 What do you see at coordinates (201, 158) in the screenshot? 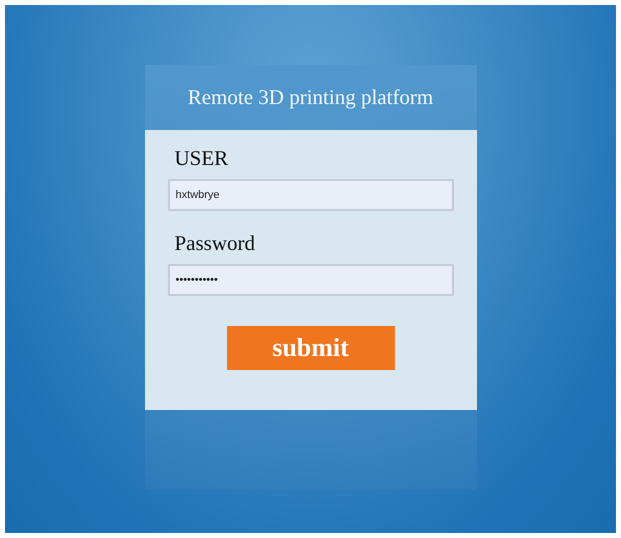
I see `field-label: USER` at bounding box center [201, 158].